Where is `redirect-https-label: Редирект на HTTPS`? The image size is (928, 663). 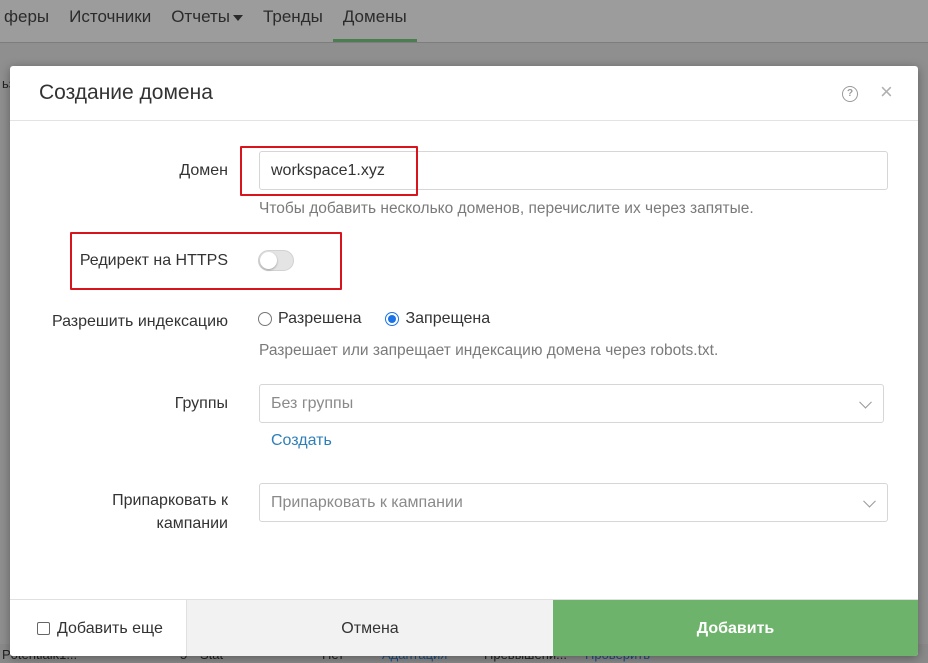
redirect-https-label: Редирект на HTTPS is located at coordinates (153, 260).